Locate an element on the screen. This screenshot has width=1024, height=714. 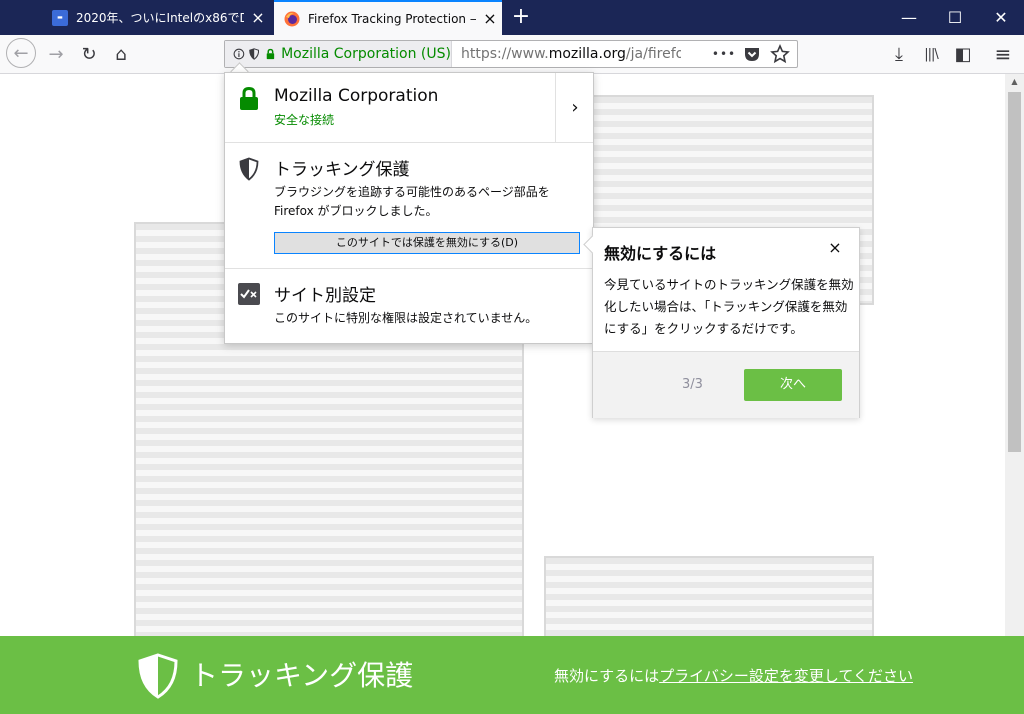
chevron-right-icon: › is located at coordinates (575, 107).